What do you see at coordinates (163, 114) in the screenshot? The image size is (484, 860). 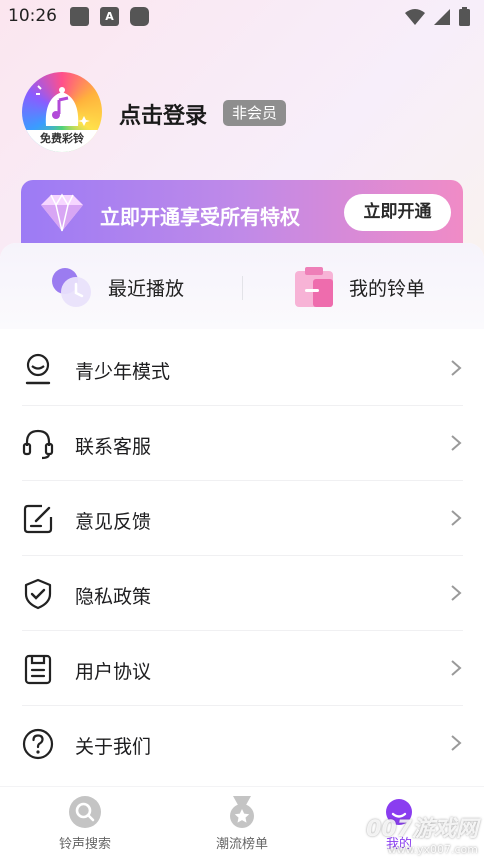 I see `login-prompt: 点击登录` at bounding box center [163, 114].